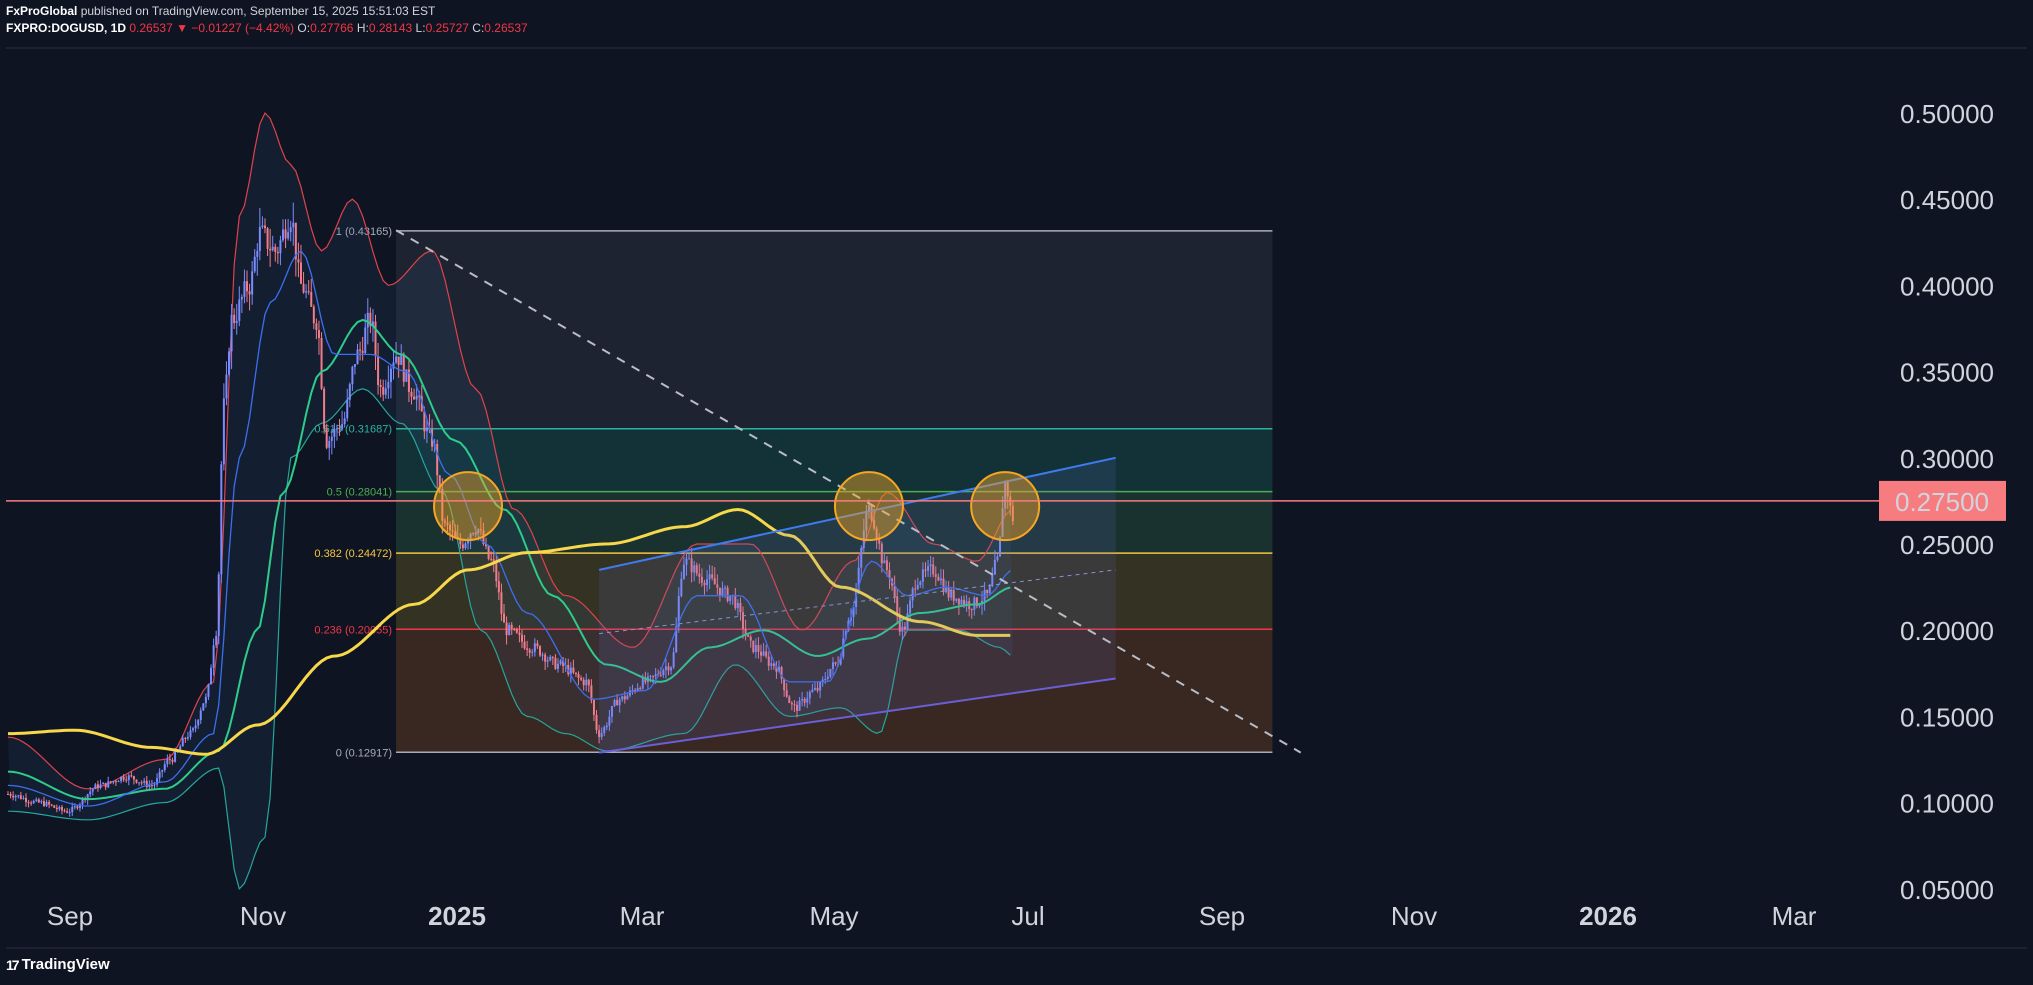 The image size is (2033, 985). Describe the element at coordinates (13, 964) in the screenshot. I see `tradingview-logo-icon: 17` at that location.